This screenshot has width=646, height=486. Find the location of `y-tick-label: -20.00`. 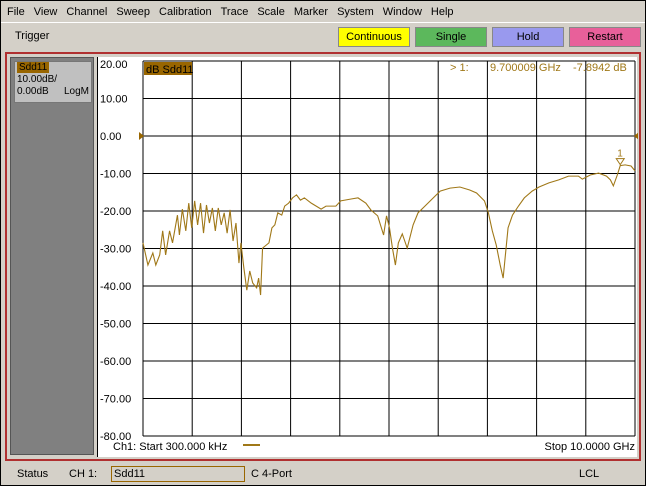

y-tick-label: -20.00 is located at coordinates (115, 212).